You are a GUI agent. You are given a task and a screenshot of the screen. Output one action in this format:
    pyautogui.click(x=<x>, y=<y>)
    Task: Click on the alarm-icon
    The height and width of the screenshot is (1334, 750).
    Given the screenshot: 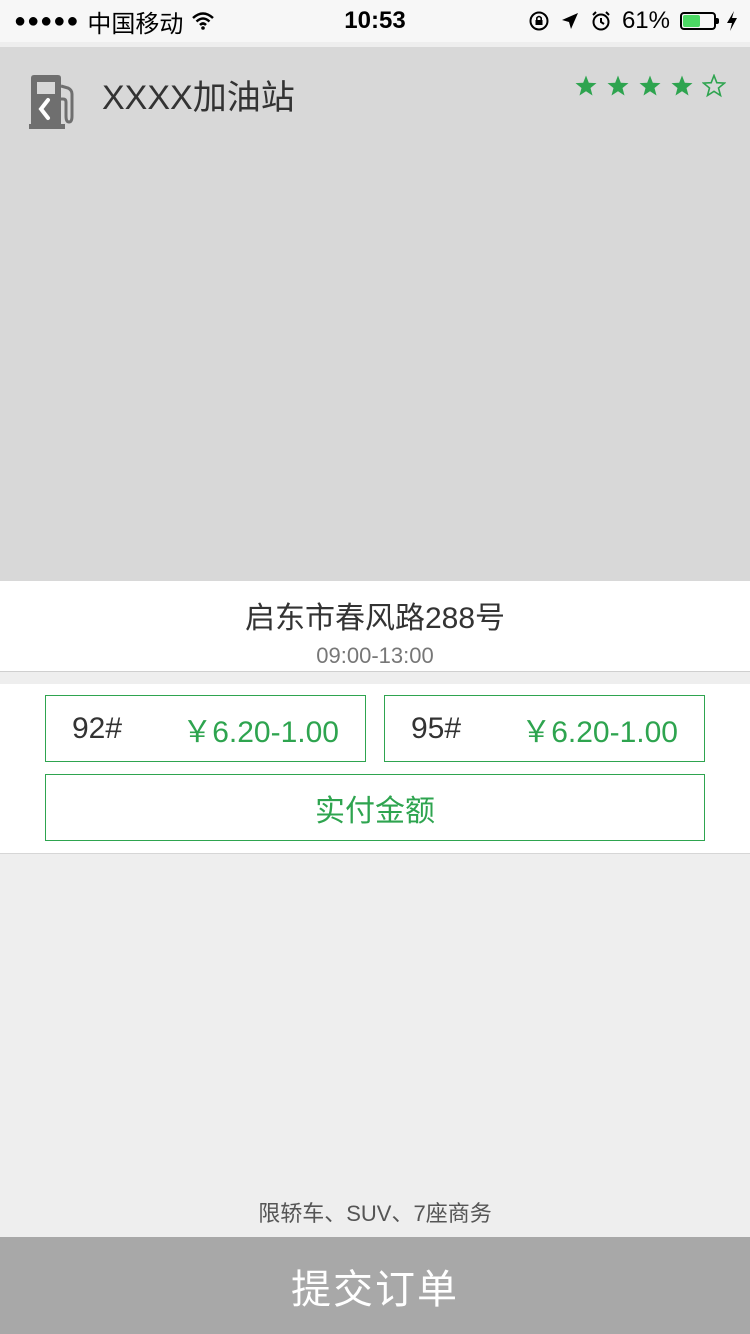 What is the action you would take?
    pyautogui.click(x=601, y=21)
    